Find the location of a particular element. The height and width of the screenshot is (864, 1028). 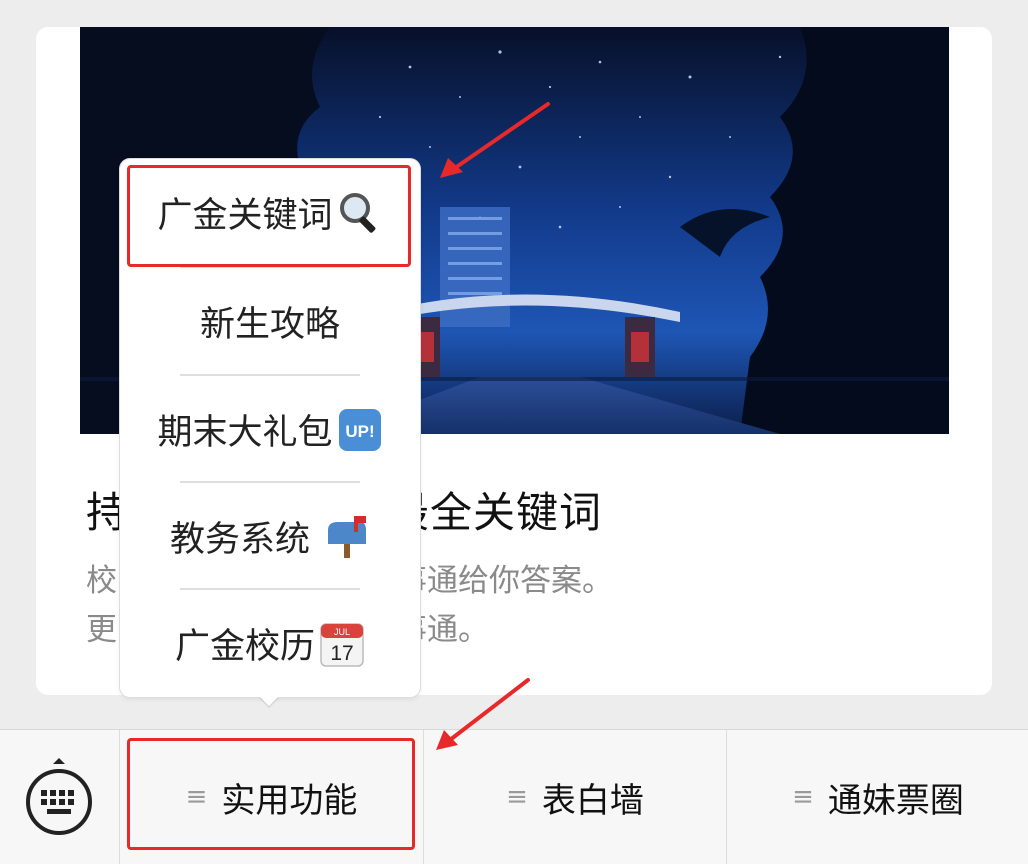

tab-tongmei-moments: ≡ 通妹票圈 is located at coordinates (877, 797).